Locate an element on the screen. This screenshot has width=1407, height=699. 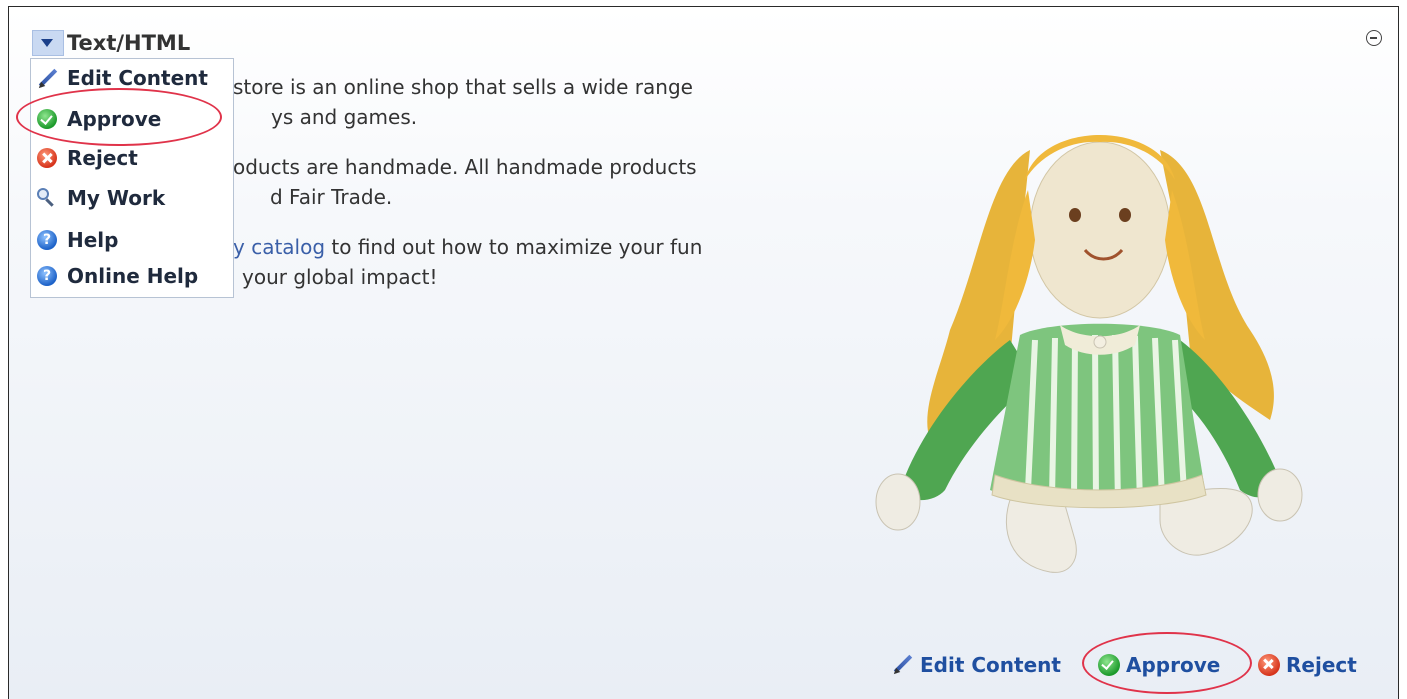
body-line-4: d Fair Trade. is located at coordinates (331, 197).